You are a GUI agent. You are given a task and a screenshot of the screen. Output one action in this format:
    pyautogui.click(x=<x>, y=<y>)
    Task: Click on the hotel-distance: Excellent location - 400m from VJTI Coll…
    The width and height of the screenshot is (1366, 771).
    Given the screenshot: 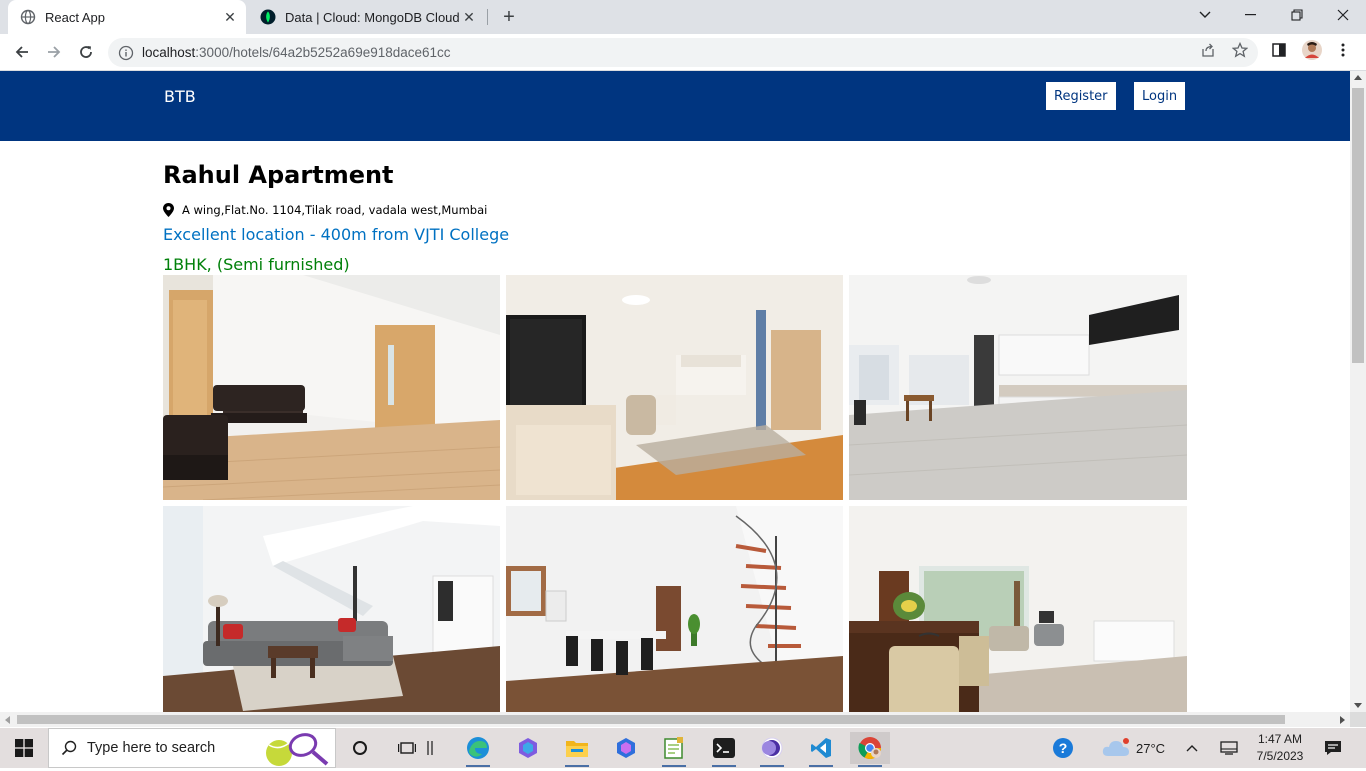 What is the action you would take?
    pyautogui.click(x=336, y=234)
    